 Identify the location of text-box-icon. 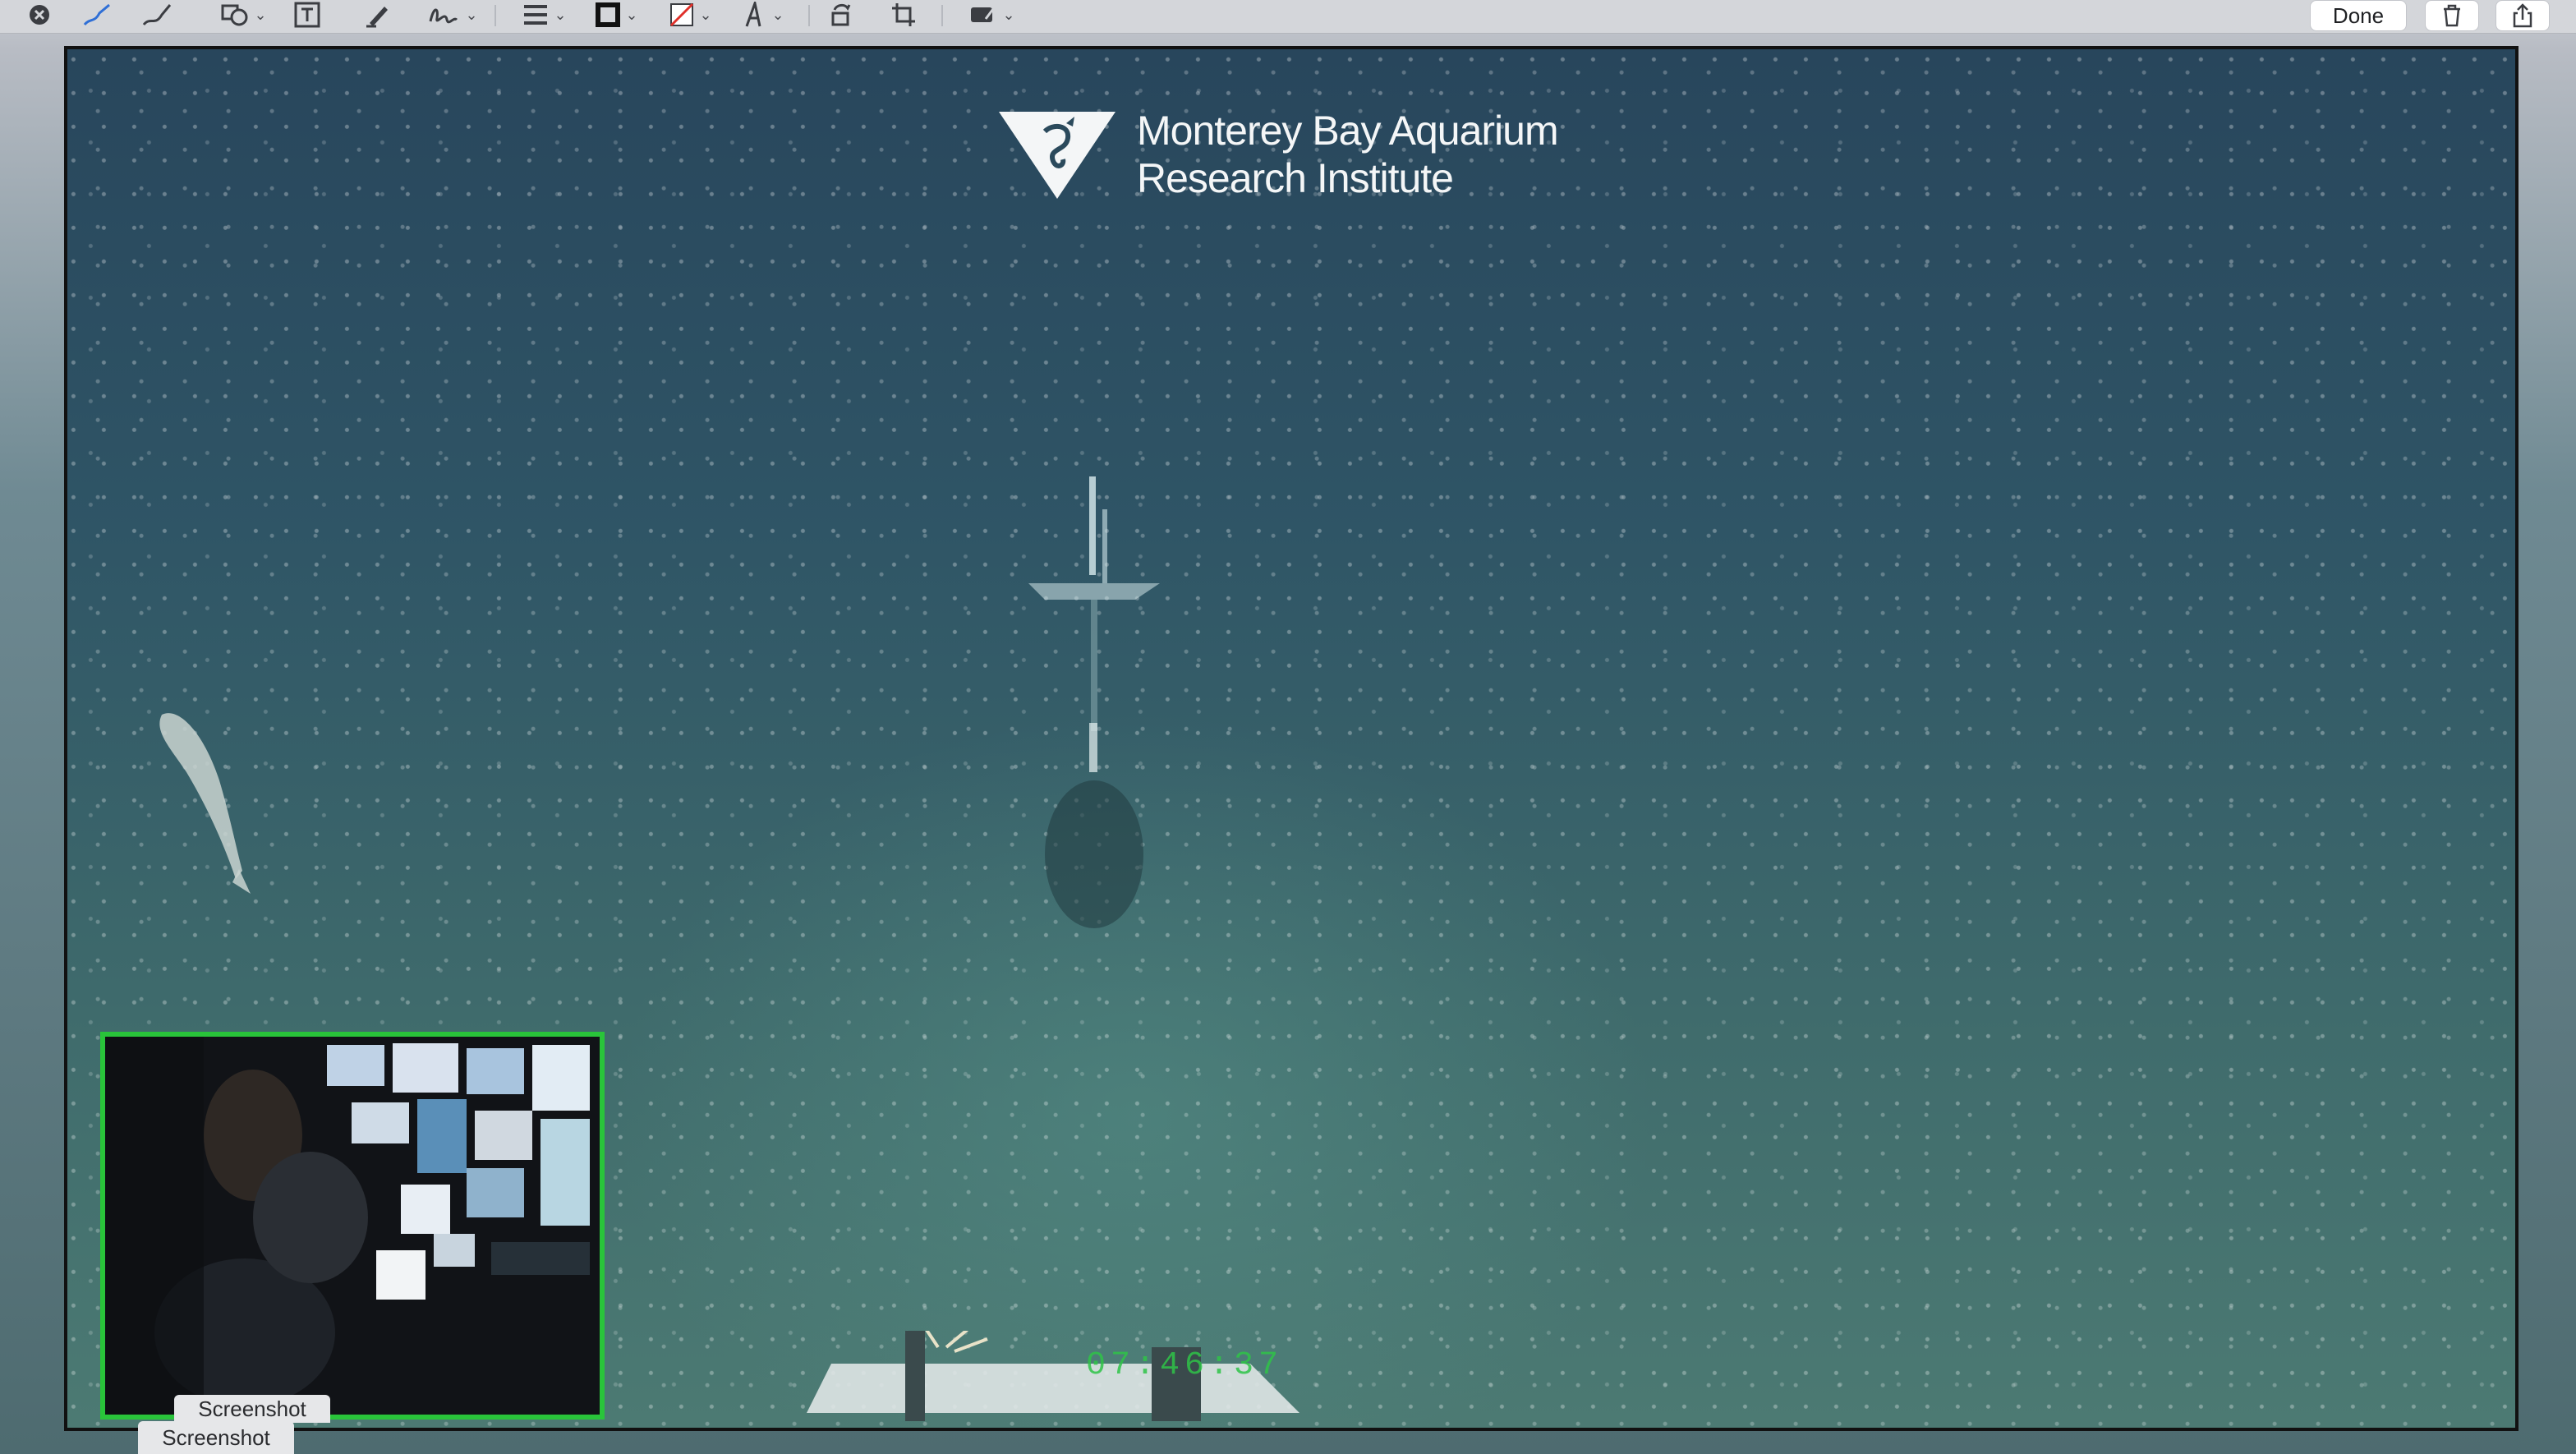
(307, 15).